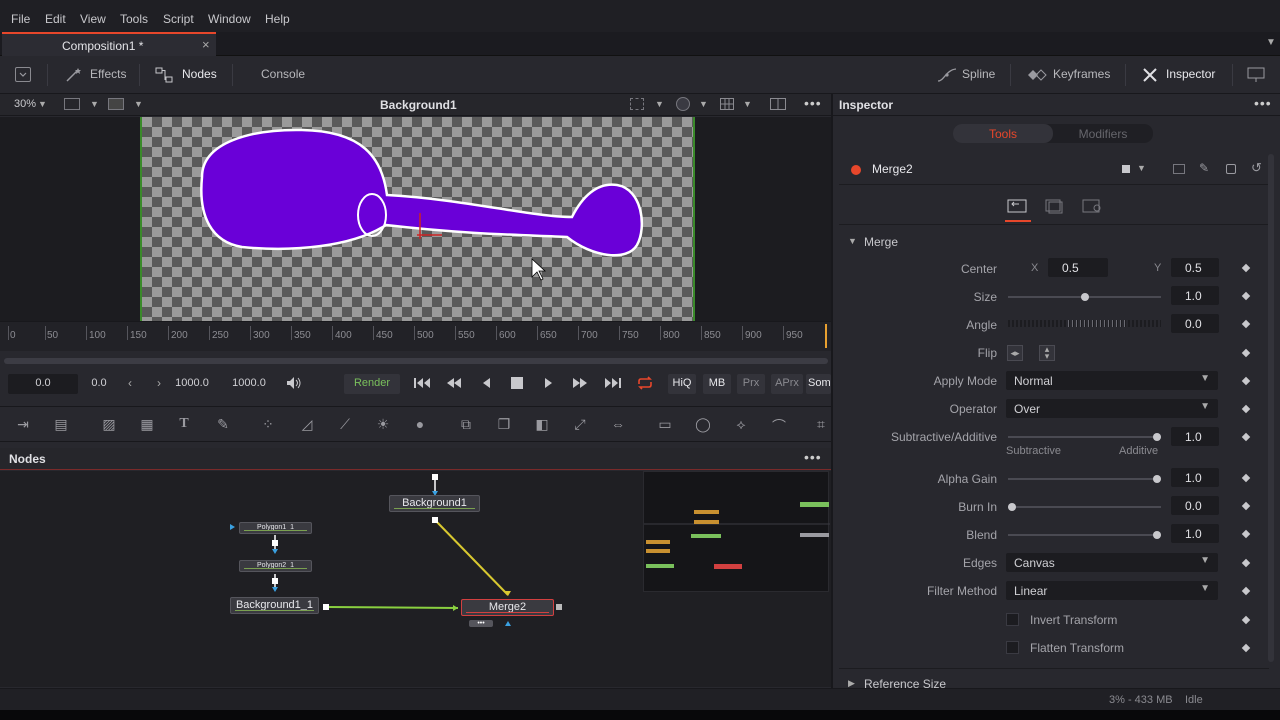 This screenshot has height=720, width=1280. I want to click on play-reverse-icon, so click(486, 383).